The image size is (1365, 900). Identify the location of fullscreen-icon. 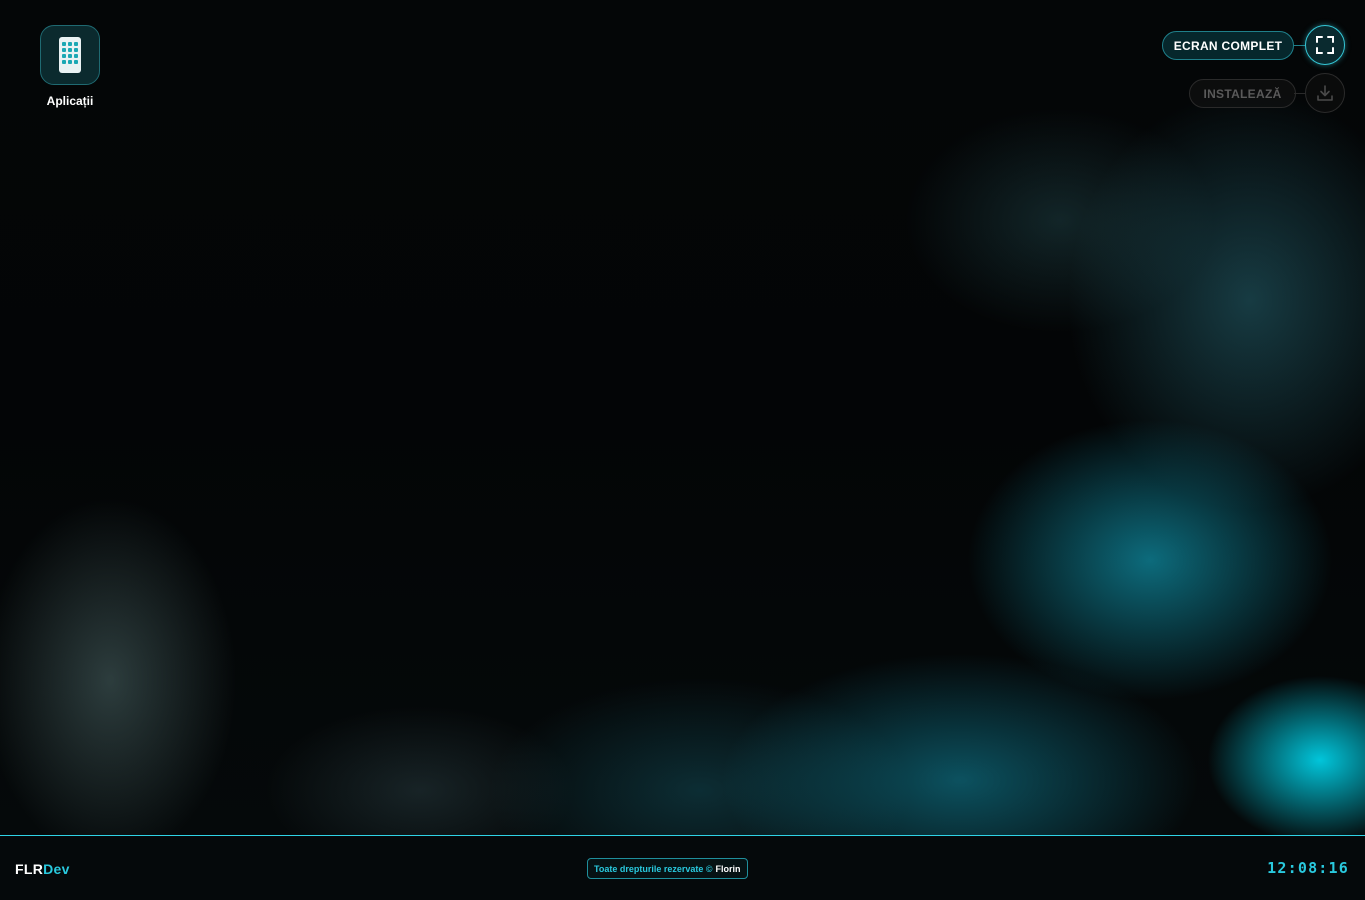
(1325, 45).